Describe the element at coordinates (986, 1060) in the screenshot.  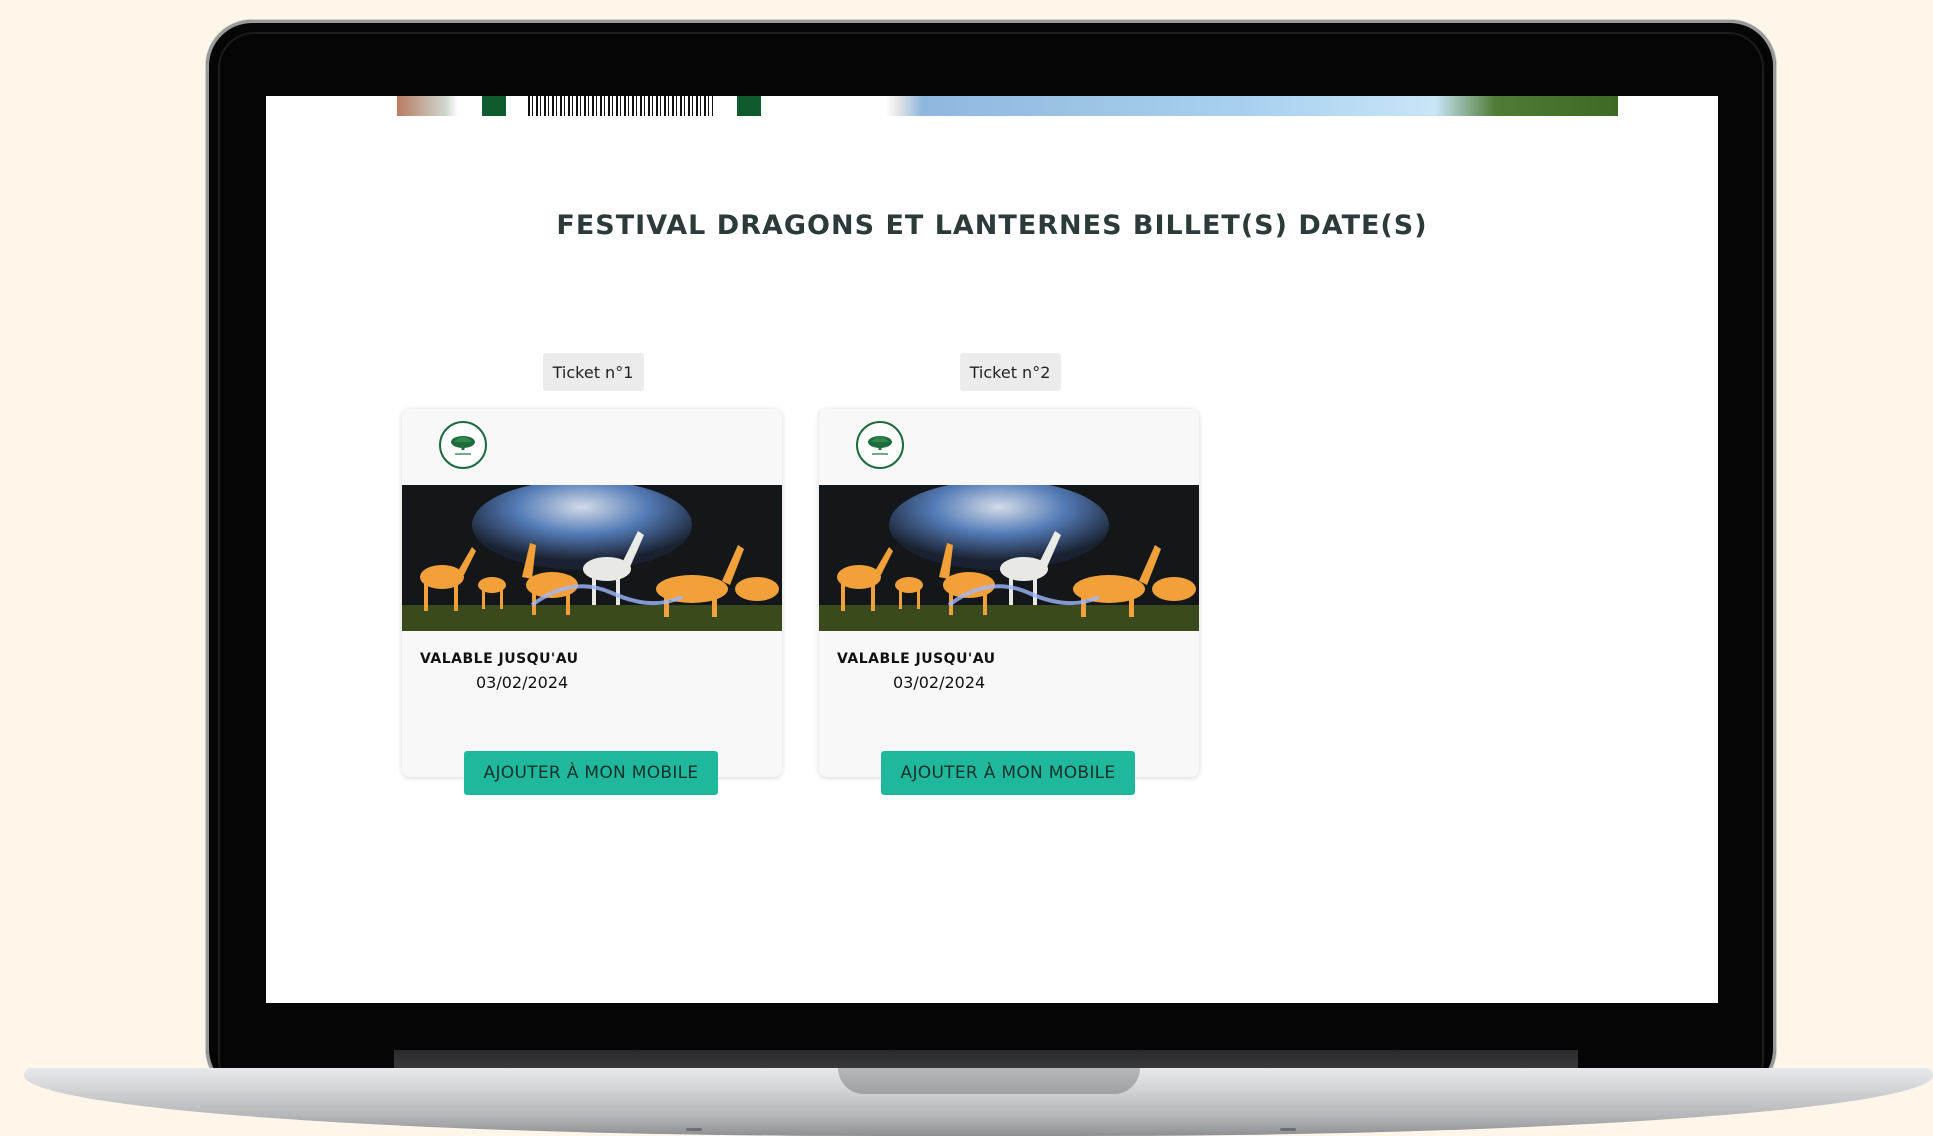
I see `laptop-hinge` at that location.